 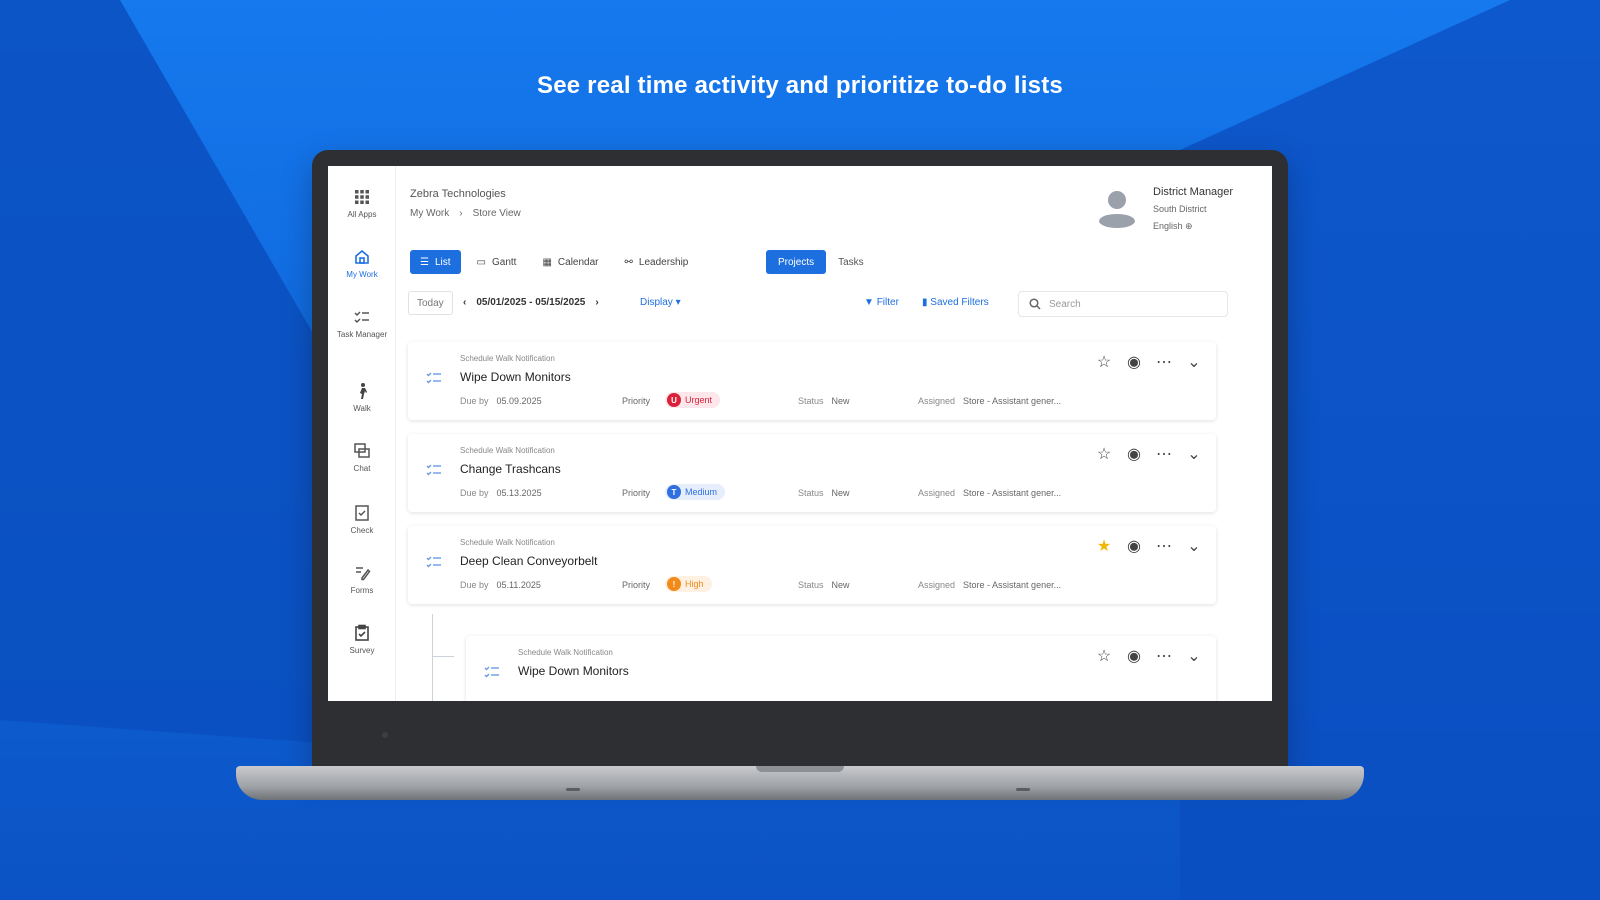 What do you see at coordinates (496, 262) in the screenshot?
I see `view-gantt-button: ▭ Gantt` at bounding box center [496, 262].